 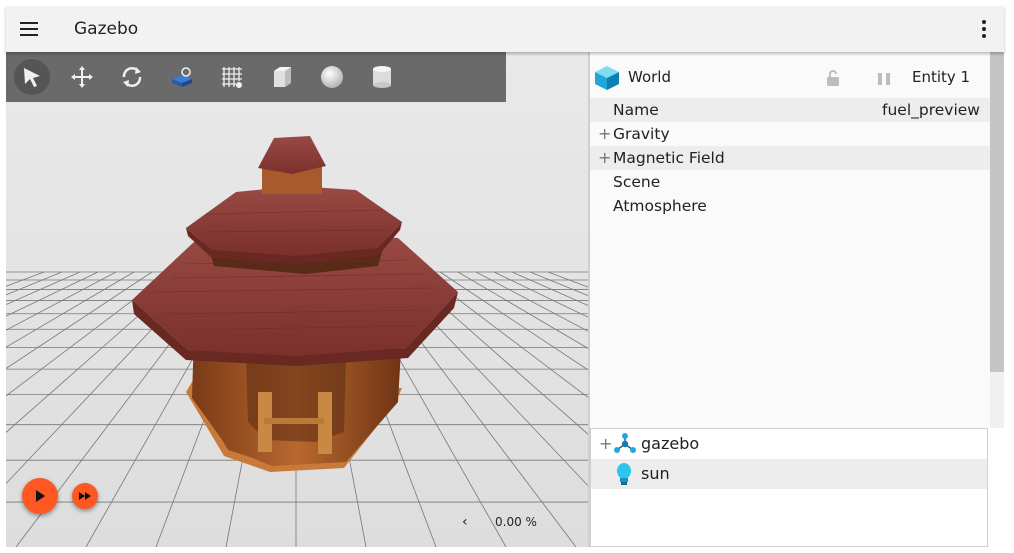 What do you see at coordinates (790, 78) in the screenshot?
I see `inspector-header: World Entity 1` at bounding box center [790, 78].